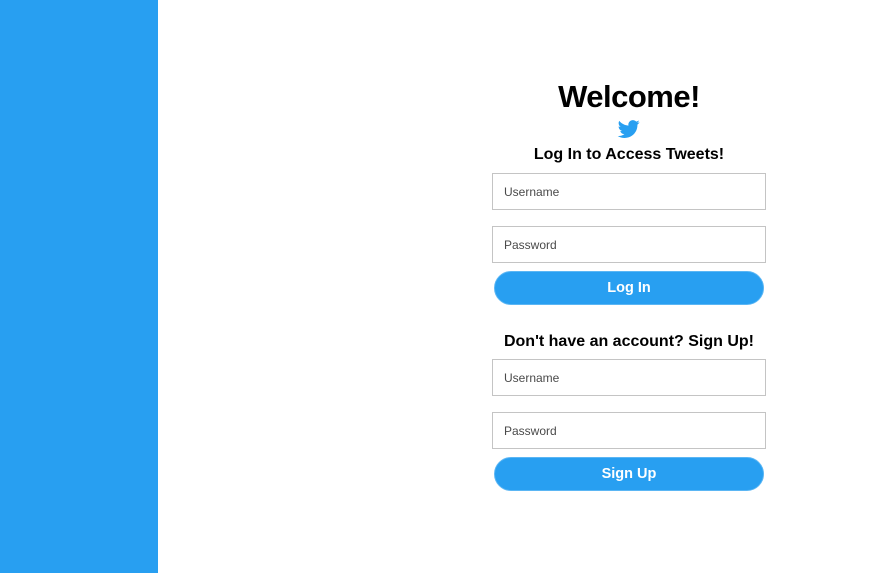 This screenshot has width=881, height=573. Describe the element at coordinates (628, 129) in the screenshot. I see `twitter-bird-icon` at that location.